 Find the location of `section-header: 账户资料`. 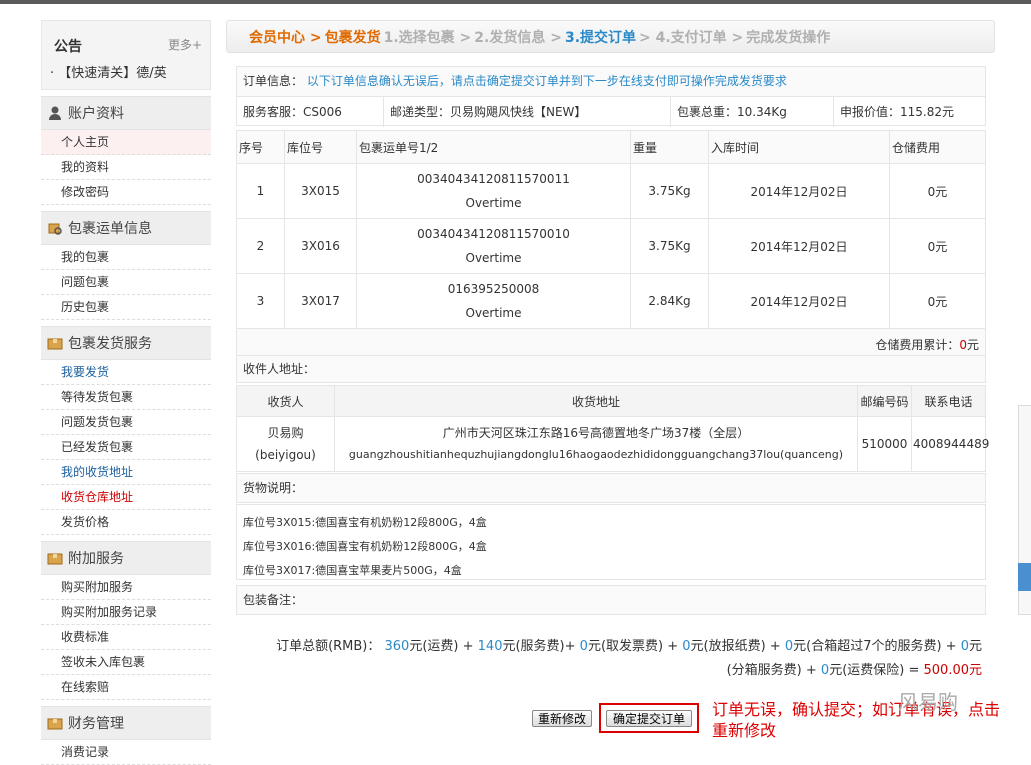

section-header: 账户资料 is located at coordinates (126, 113).